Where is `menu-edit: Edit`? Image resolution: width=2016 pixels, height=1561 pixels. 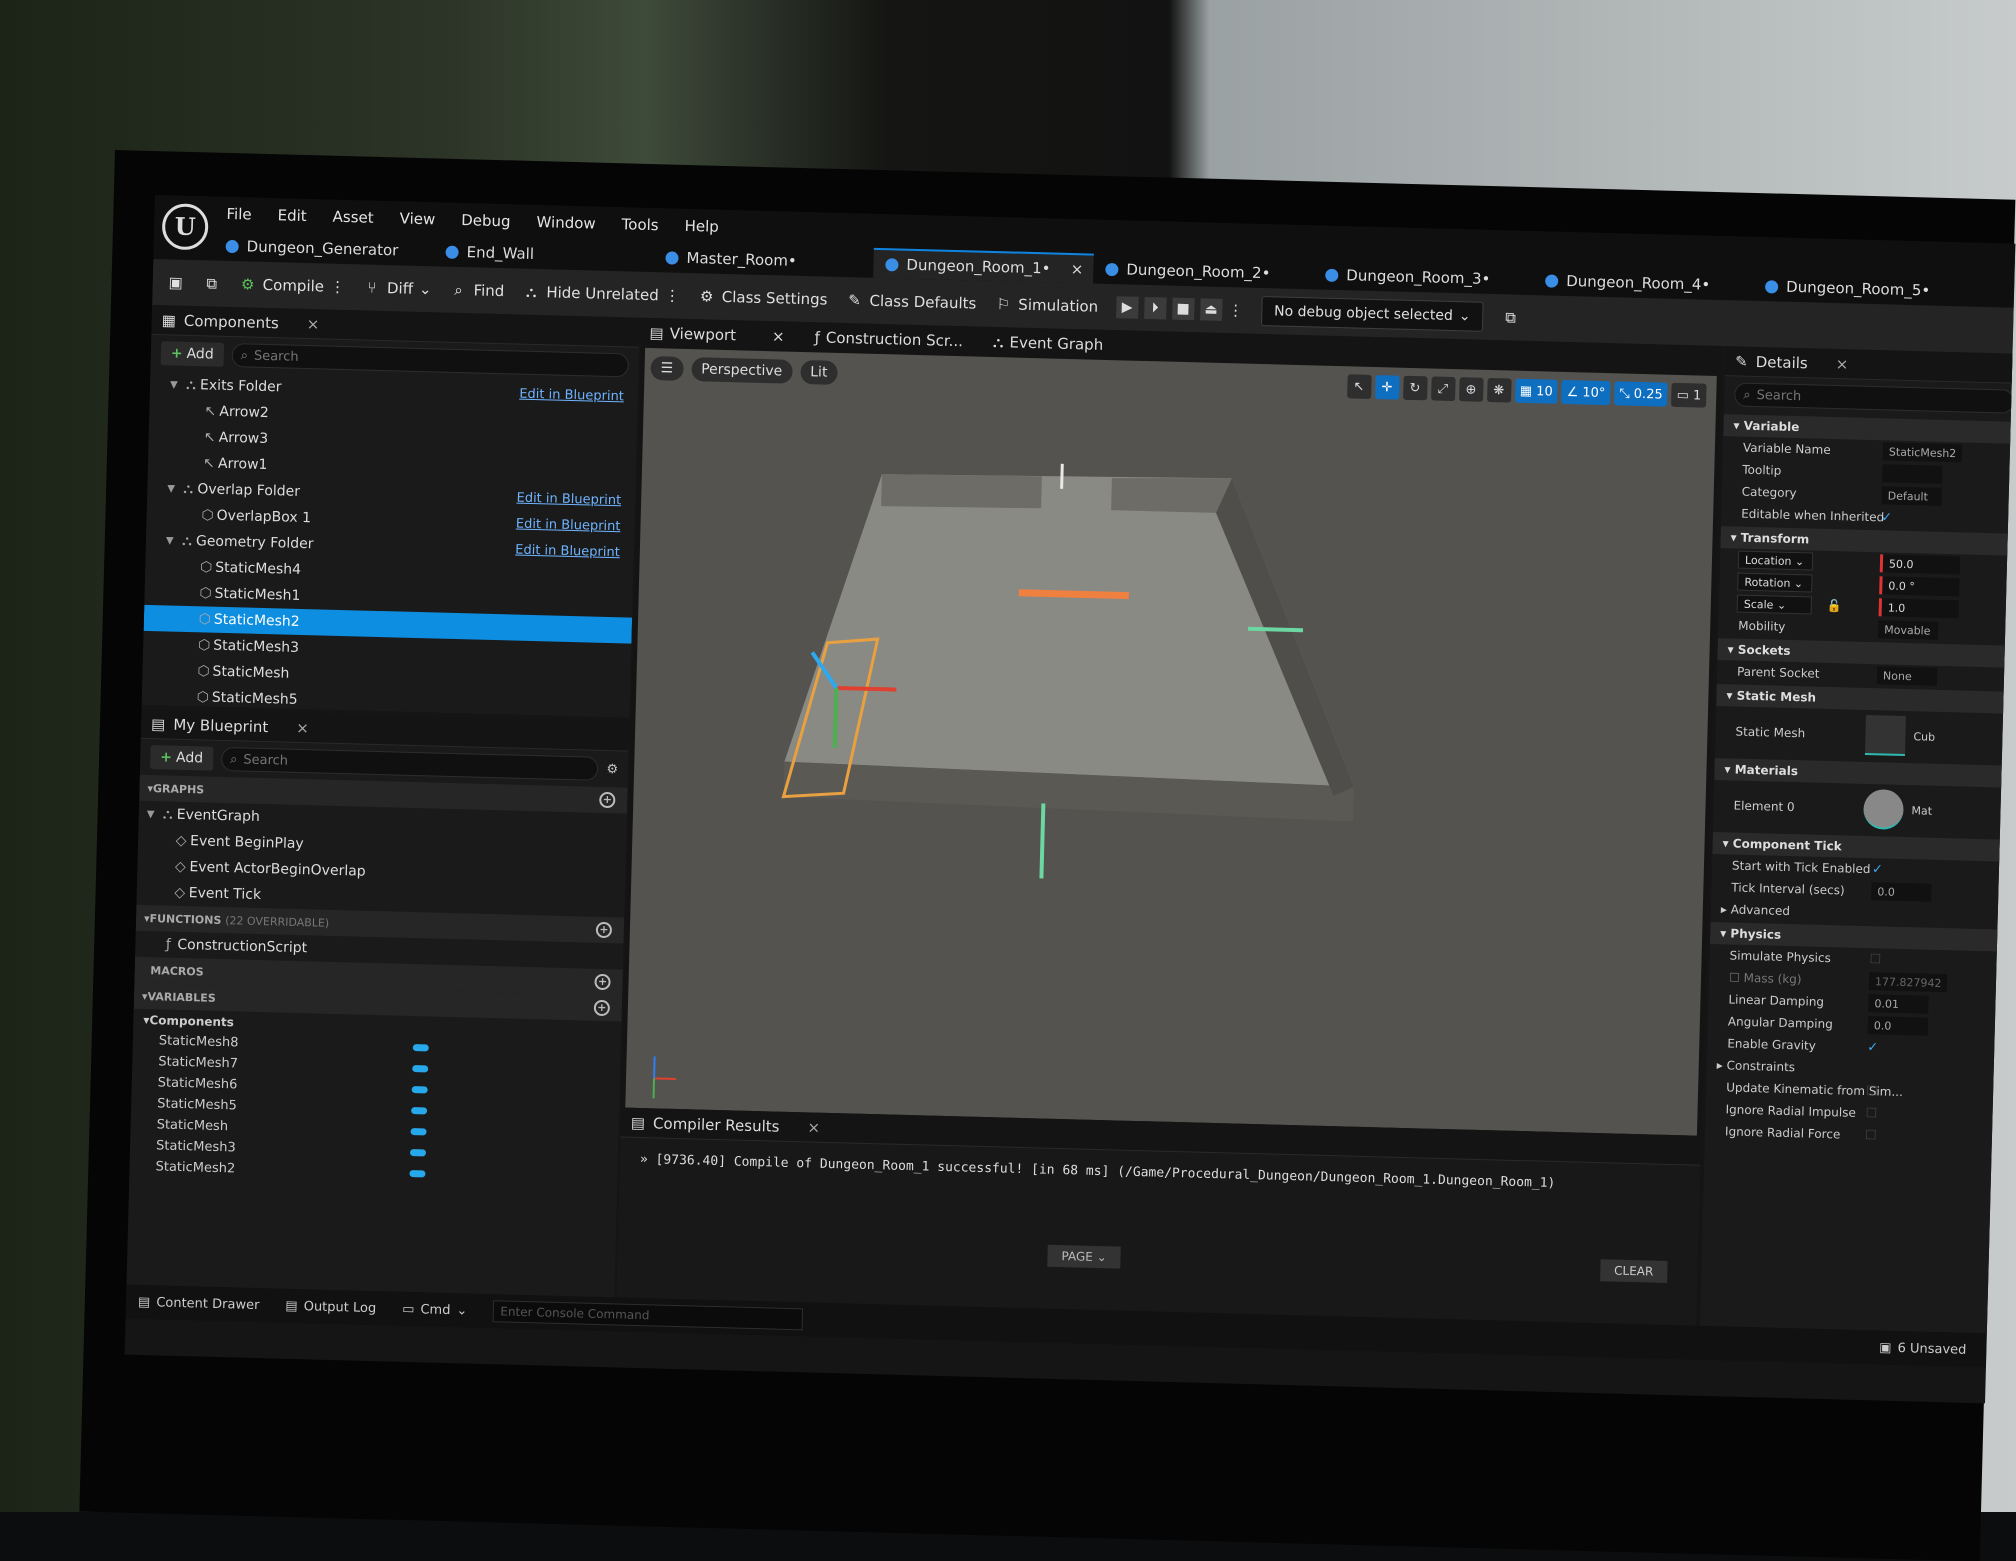 menu-edit: Edit is located at coordinates (292, 215).